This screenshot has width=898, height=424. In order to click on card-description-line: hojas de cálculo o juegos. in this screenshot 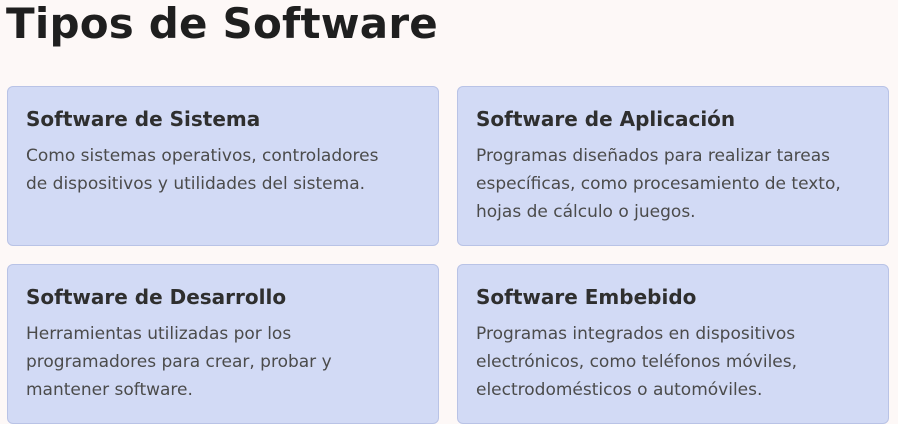, I will do `click(586, 212)`.